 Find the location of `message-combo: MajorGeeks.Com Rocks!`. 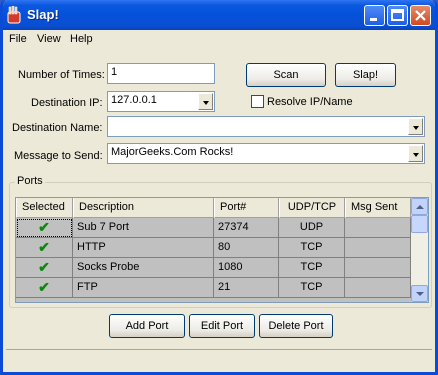

message-combo: MajorGeeks.Com Rocks! is located at coordinates (266, 153).